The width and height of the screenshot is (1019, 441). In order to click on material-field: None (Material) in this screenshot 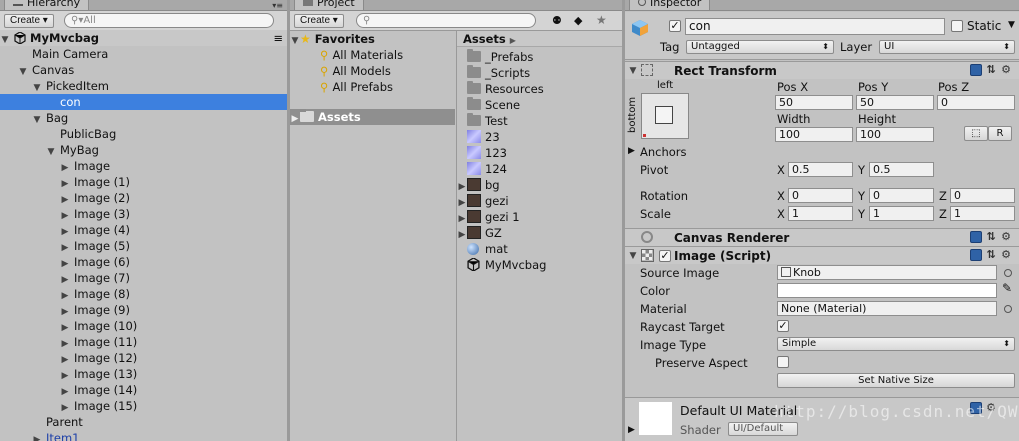, I will do `click(887, 308)`.